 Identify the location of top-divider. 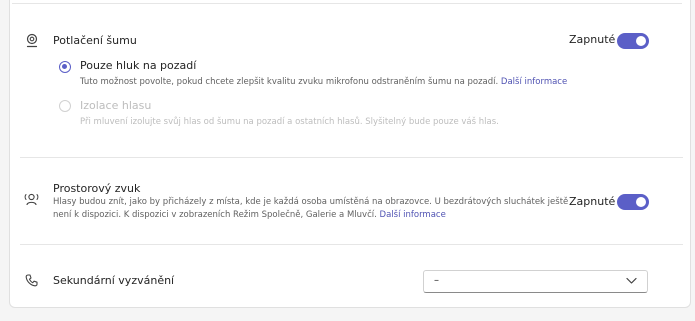
(347, 3).